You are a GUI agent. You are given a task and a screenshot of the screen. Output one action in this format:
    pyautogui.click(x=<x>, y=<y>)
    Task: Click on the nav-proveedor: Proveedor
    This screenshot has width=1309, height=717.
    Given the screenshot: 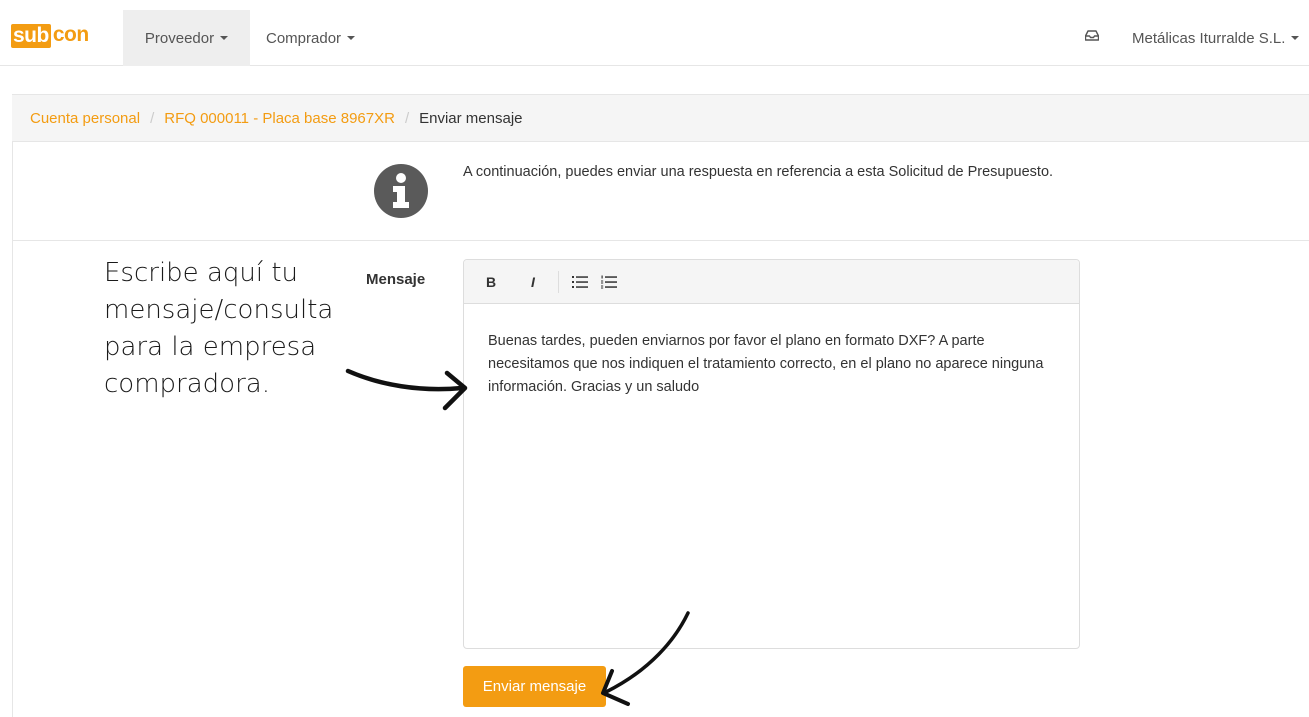 What is the action you would take?
    pyautogui.click(x=186, y=38)
    